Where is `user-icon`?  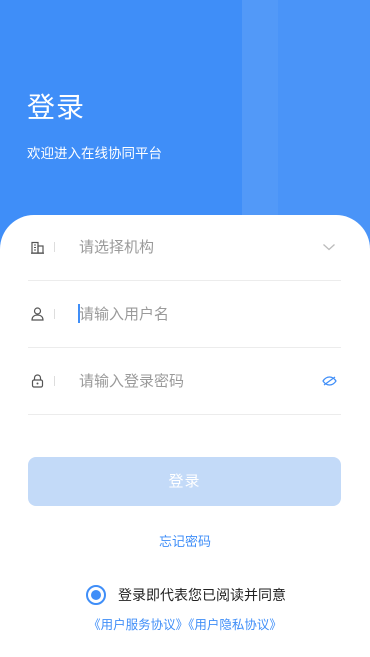
user-icon is located at coordinates (37, 314).